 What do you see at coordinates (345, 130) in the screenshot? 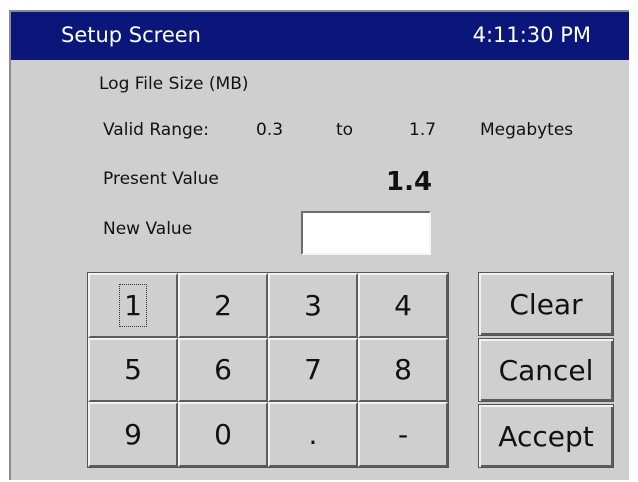
I see `range-to: to` at bounding box center [345, 130].